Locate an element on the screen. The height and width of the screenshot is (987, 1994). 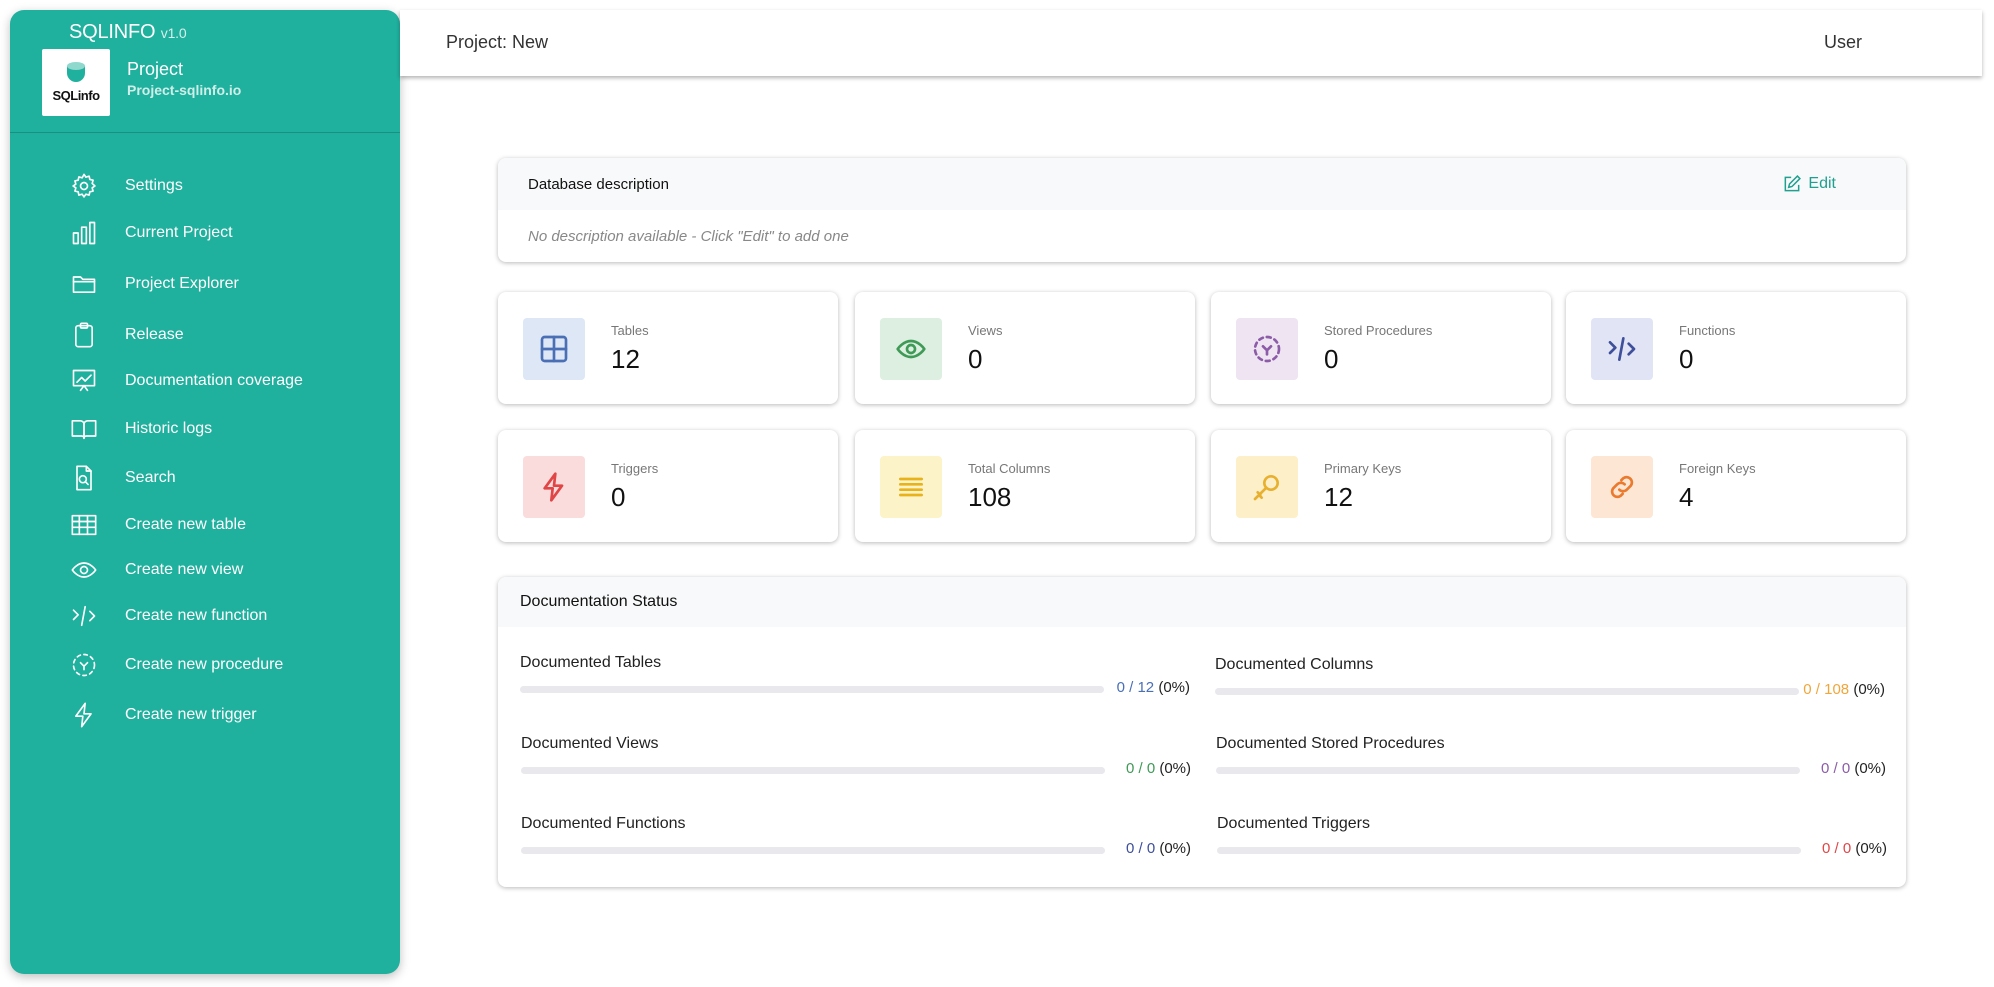
sidebar-divider is located at coordinates (205, 132).